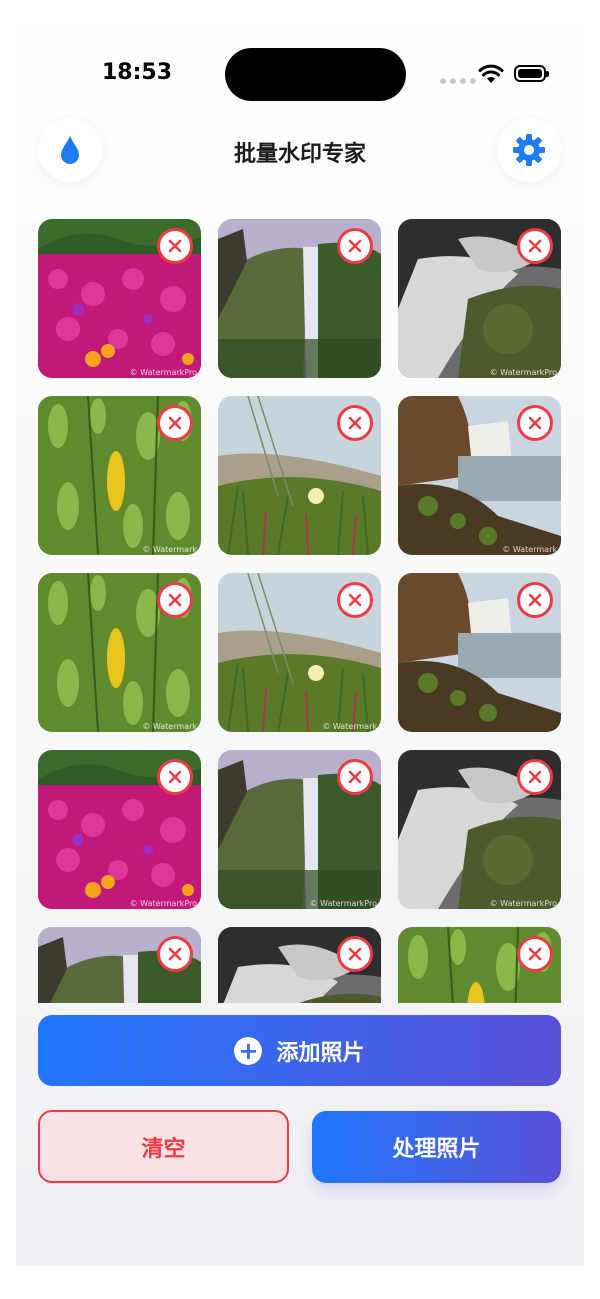 This screenshot has width=600, height=1299. I want to click on process-label: 处理照片, so click(436, 1149).